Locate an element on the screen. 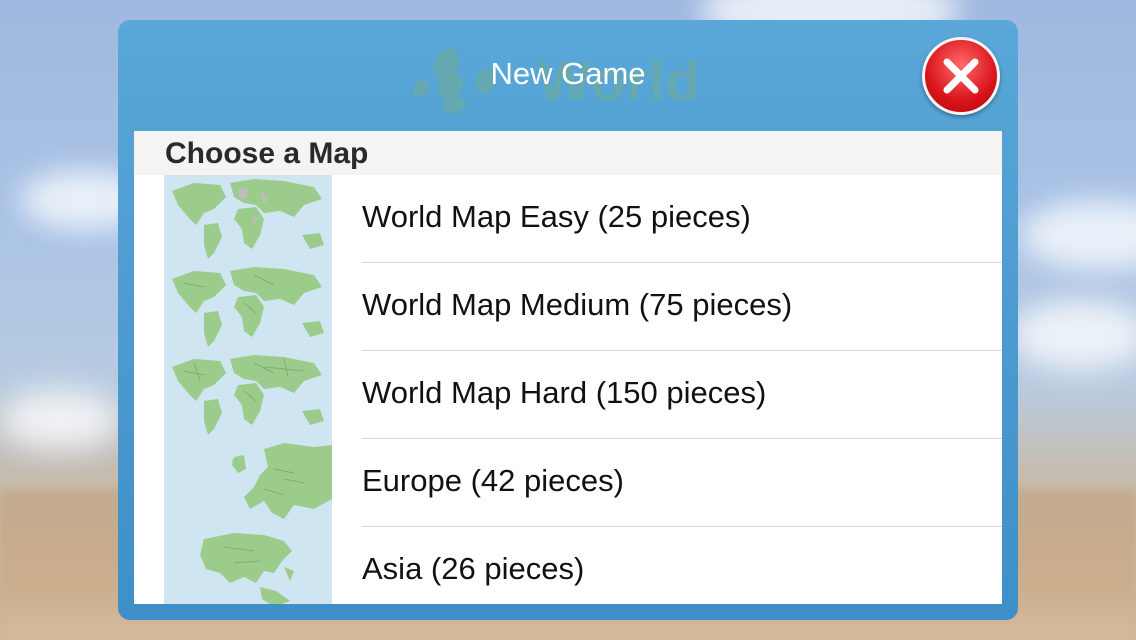 The width and height of the screenshot is (1136, 640). map-row-world-hard: World Map Hard (150 pieces) is located at coordinates (568, 395).